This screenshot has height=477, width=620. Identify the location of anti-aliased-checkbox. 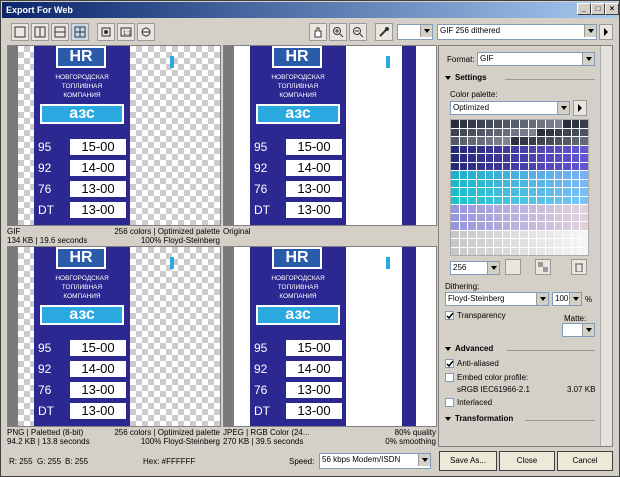
(449, 363).